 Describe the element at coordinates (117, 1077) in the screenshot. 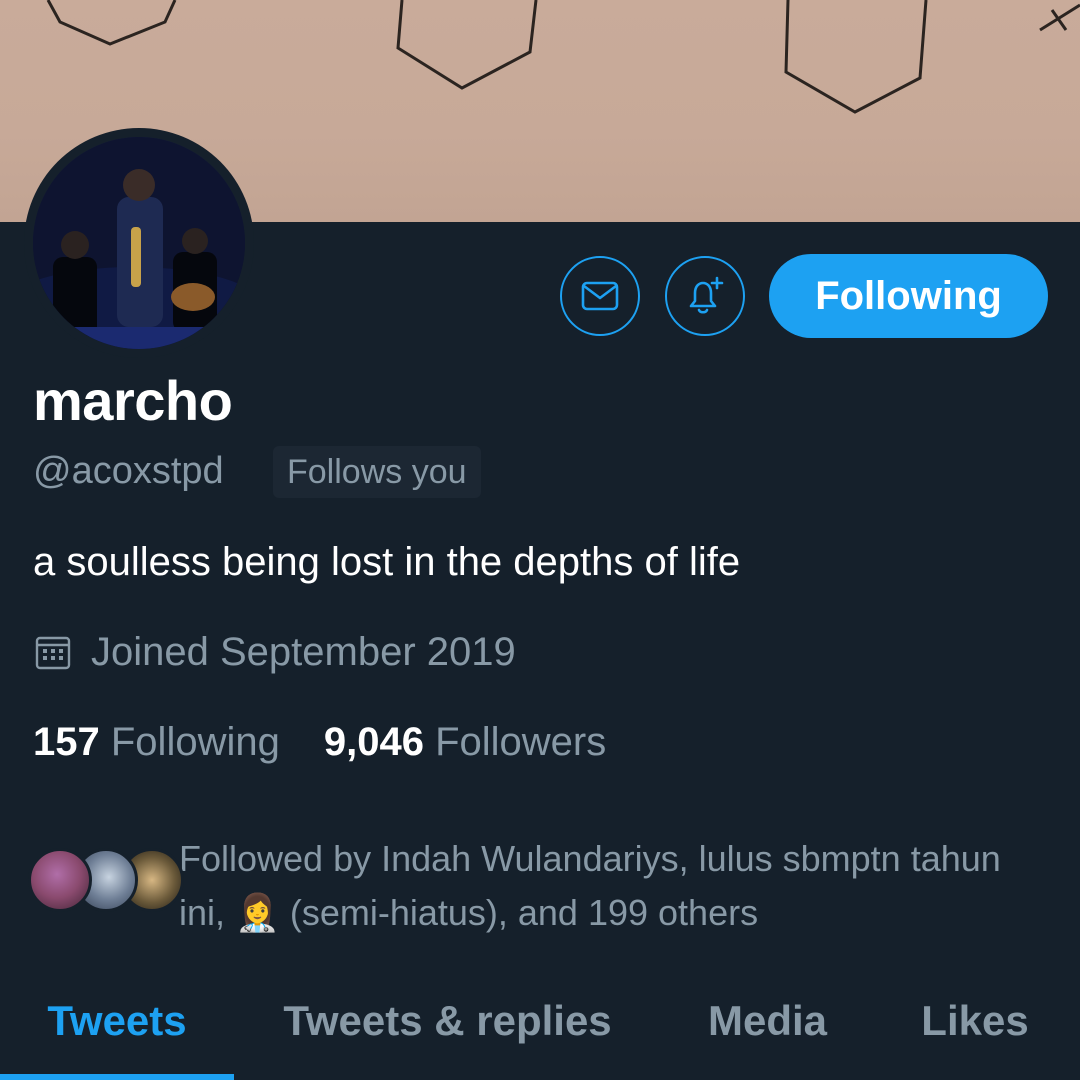

I see `active-tab-indicator` at that location.